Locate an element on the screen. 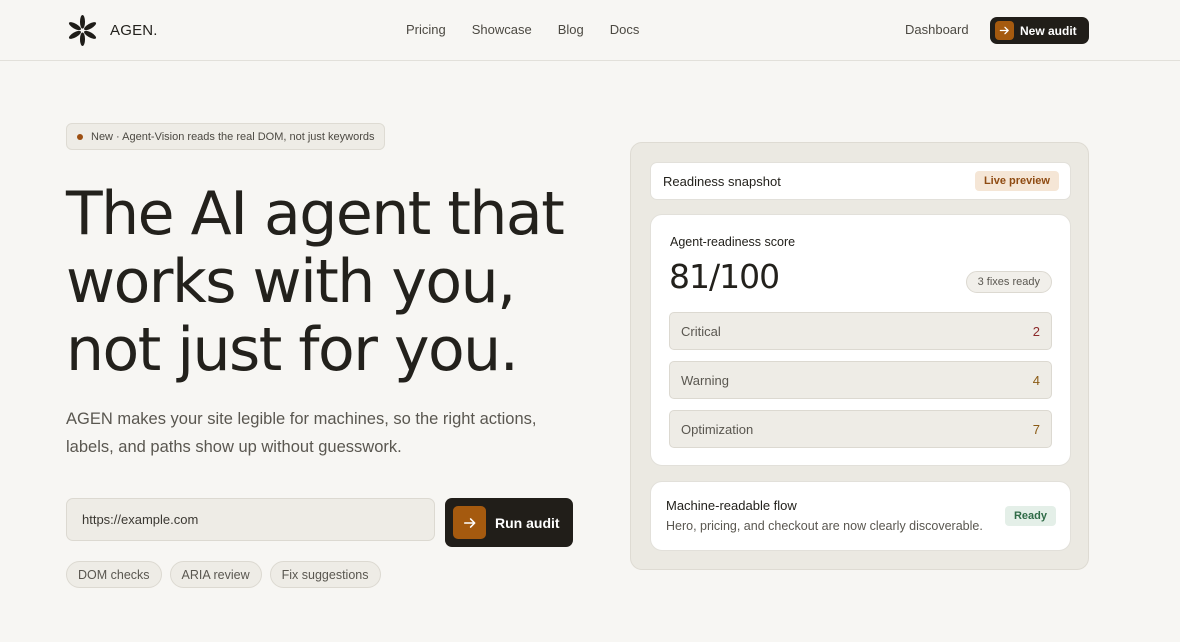  brand-logo: AGEN. is located at coordinates (112, 30).